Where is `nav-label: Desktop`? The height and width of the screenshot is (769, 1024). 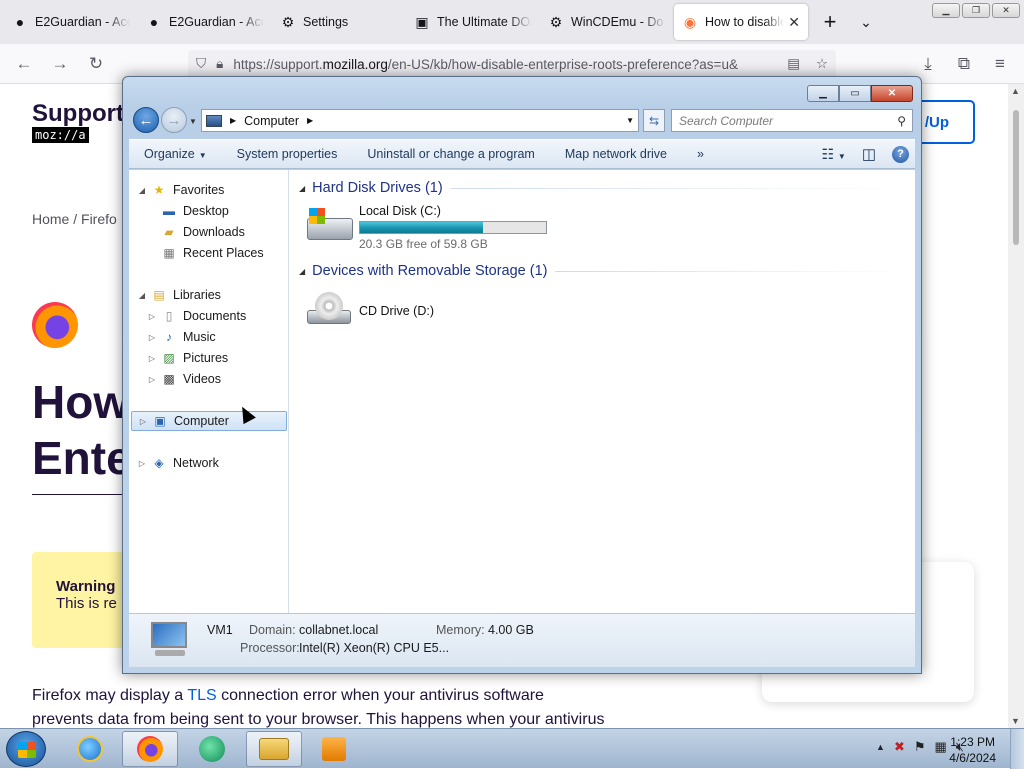 nav-label: Desktop is located at coordinates (206, 211).